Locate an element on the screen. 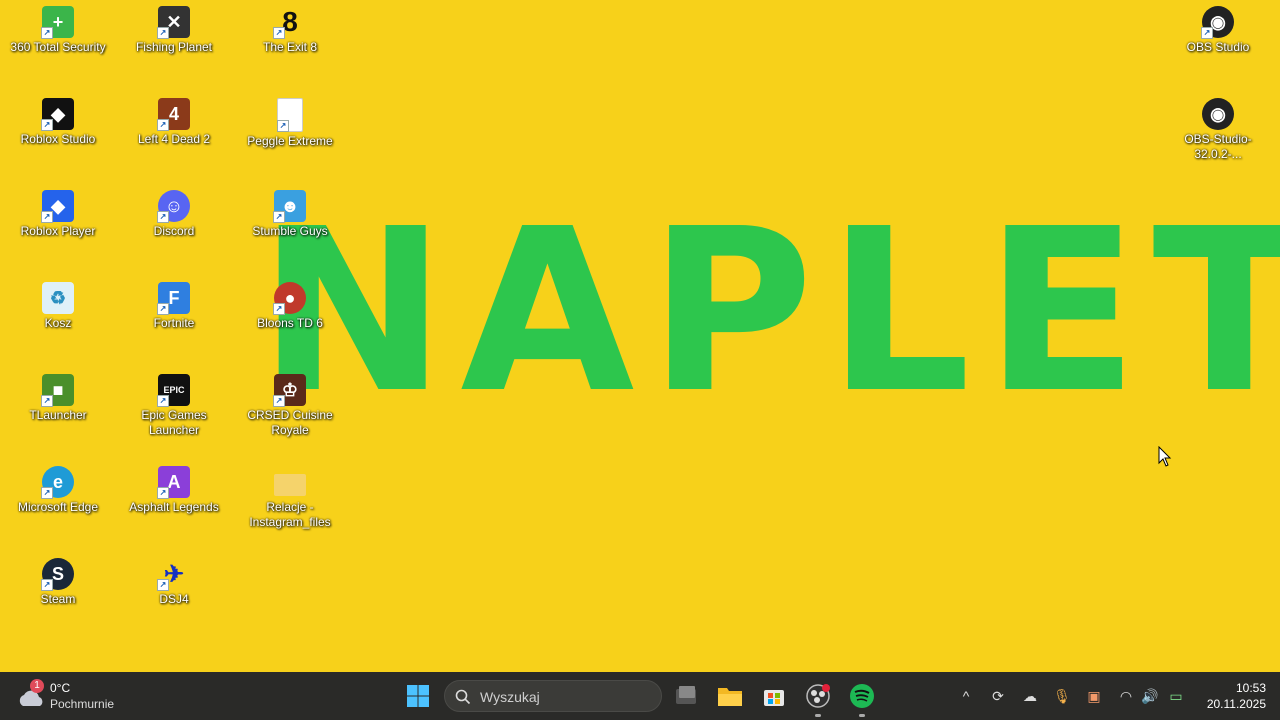  desktop-icon-label: Fishing Planet is located at coordinates (174, 47).